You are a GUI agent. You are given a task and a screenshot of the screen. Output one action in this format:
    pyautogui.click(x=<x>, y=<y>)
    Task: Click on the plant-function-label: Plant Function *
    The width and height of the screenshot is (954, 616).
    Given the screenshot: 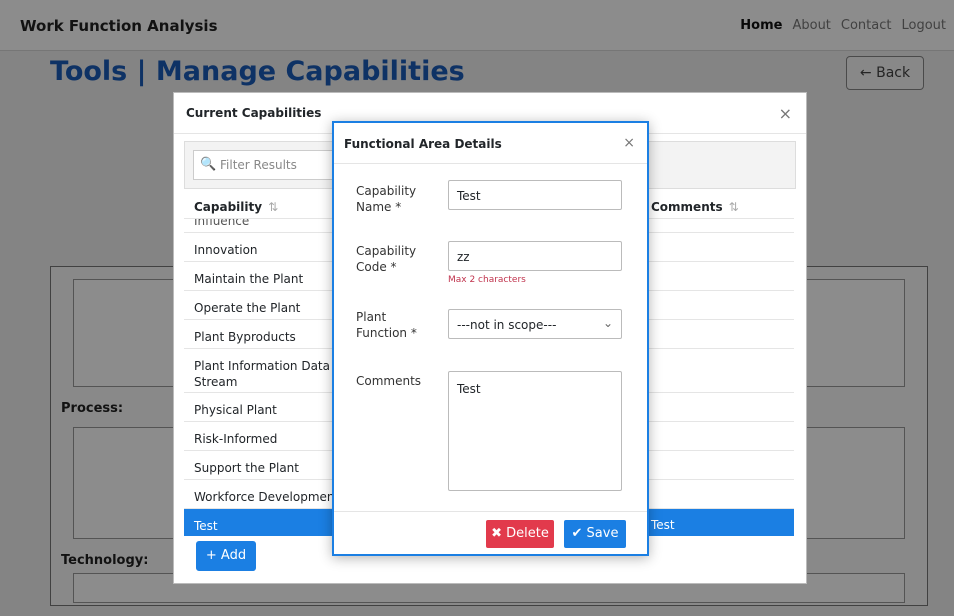 What is the action you would take?
    pyautogui.click(x=386, y=325)
    